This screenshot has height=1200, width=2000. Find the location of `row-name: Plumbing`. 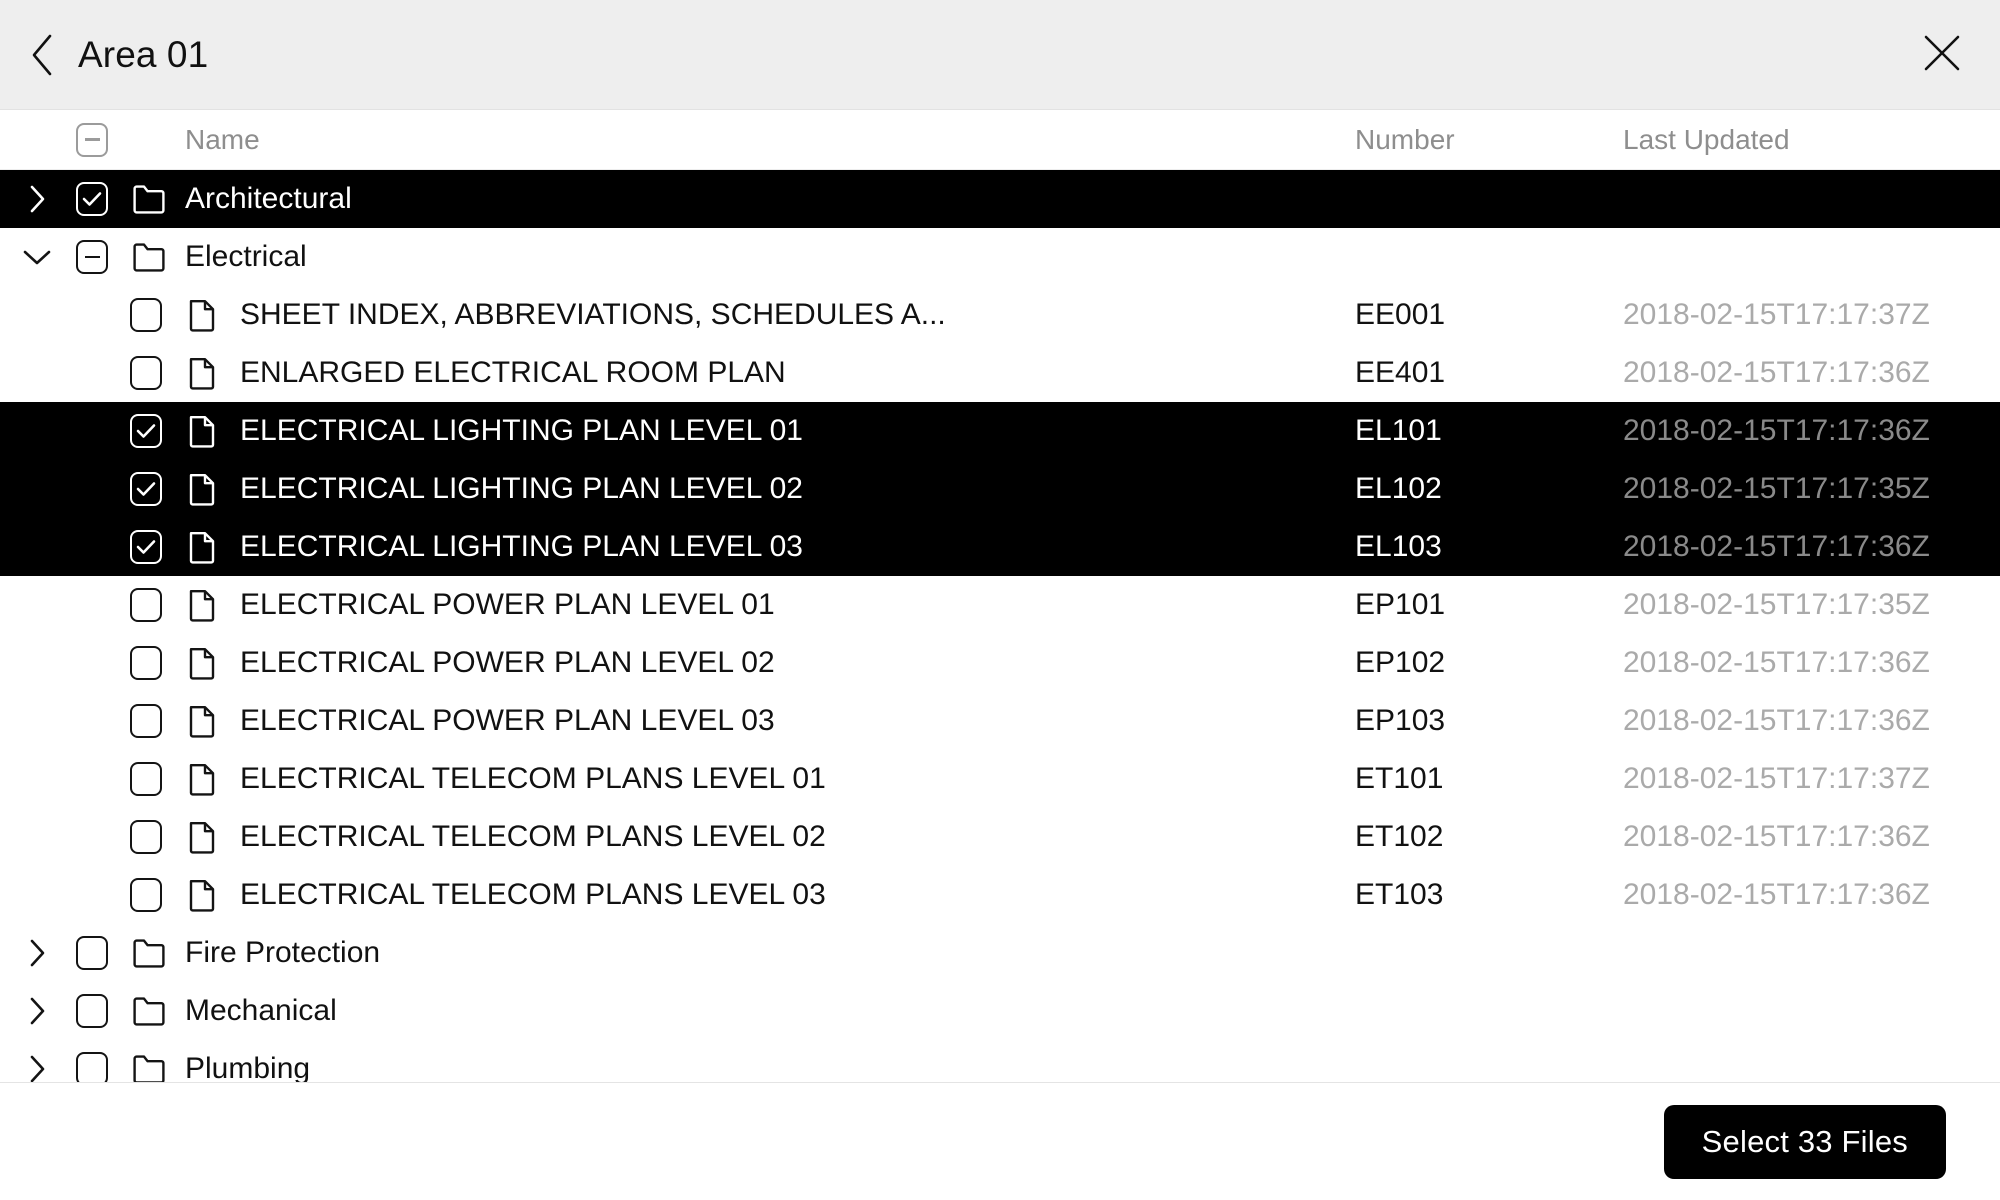

row-name: Plumbing is located at coordinates (248, 1067).